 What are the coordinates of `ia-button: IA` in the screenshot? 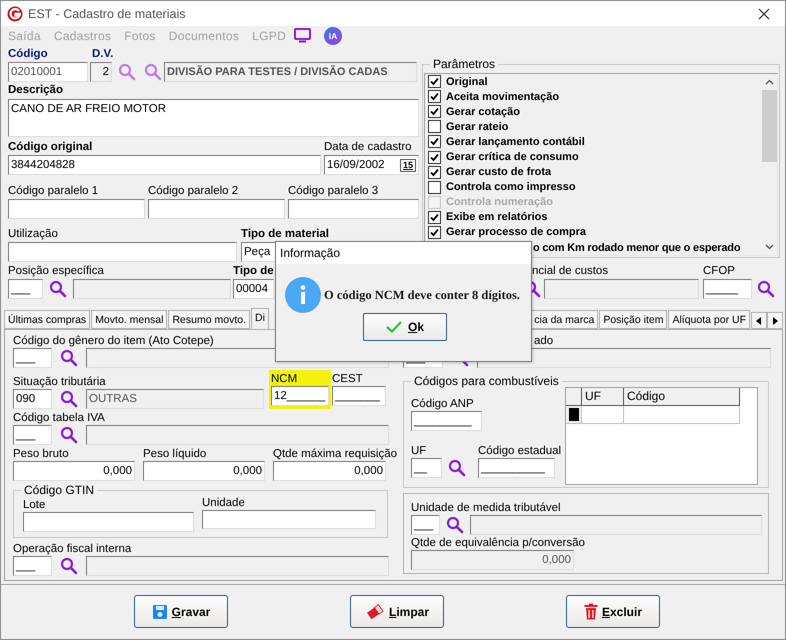 It's located at (333, 35).